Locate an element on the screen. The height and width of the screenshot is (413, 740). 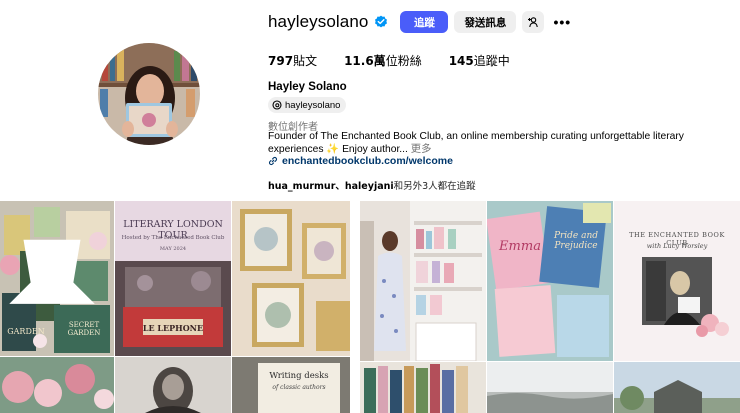
posts-stat: 797貼文 is located at coordinates (292, 60).